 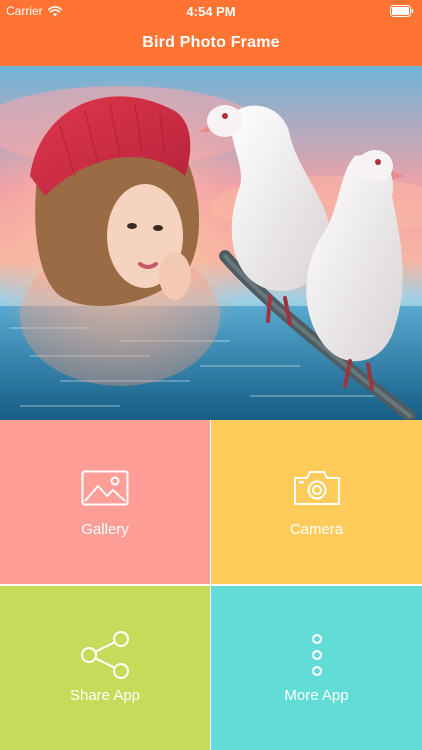 I want to click on more-icon-wrap, so click(x=316, y=655).